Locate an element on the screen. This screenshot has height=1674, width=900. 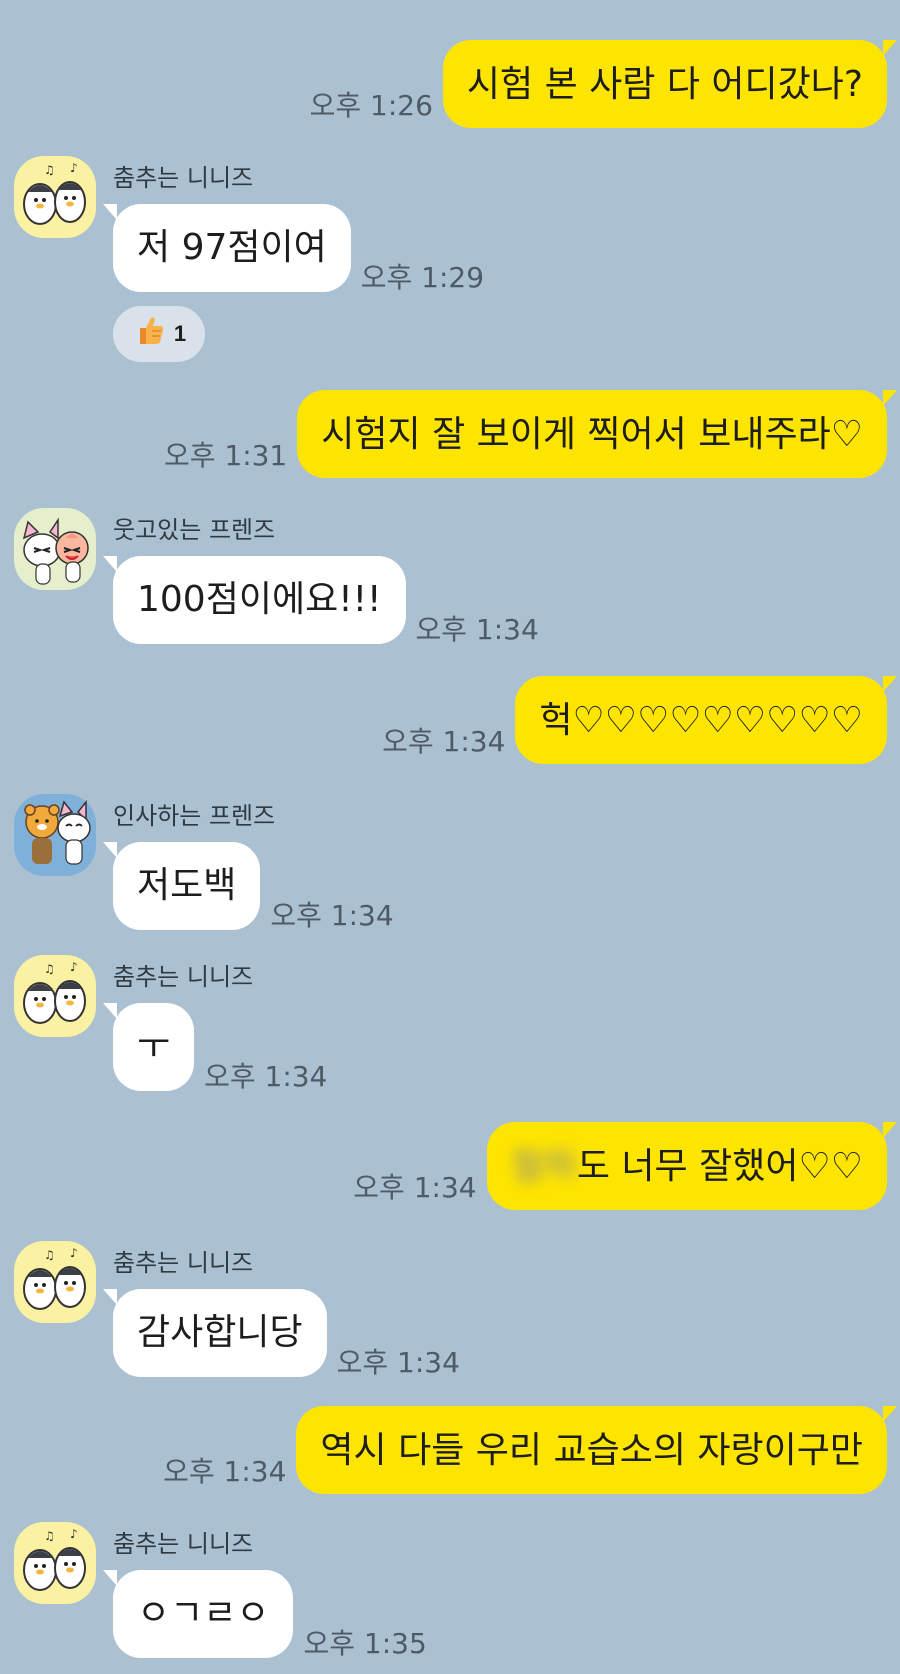
message-bubble: 시험지 잘 보이게 찍어서 보내주라♡ is located at coordinates (597, 434).